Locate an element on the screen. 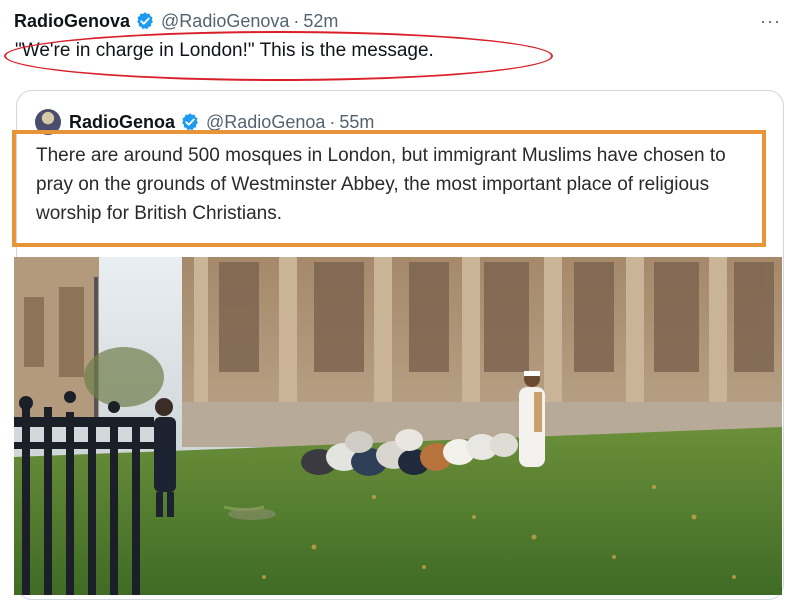 This screenshot has width=799, height=600. tweet-handle: @RadioGenova is located at coordinates (225, 21).